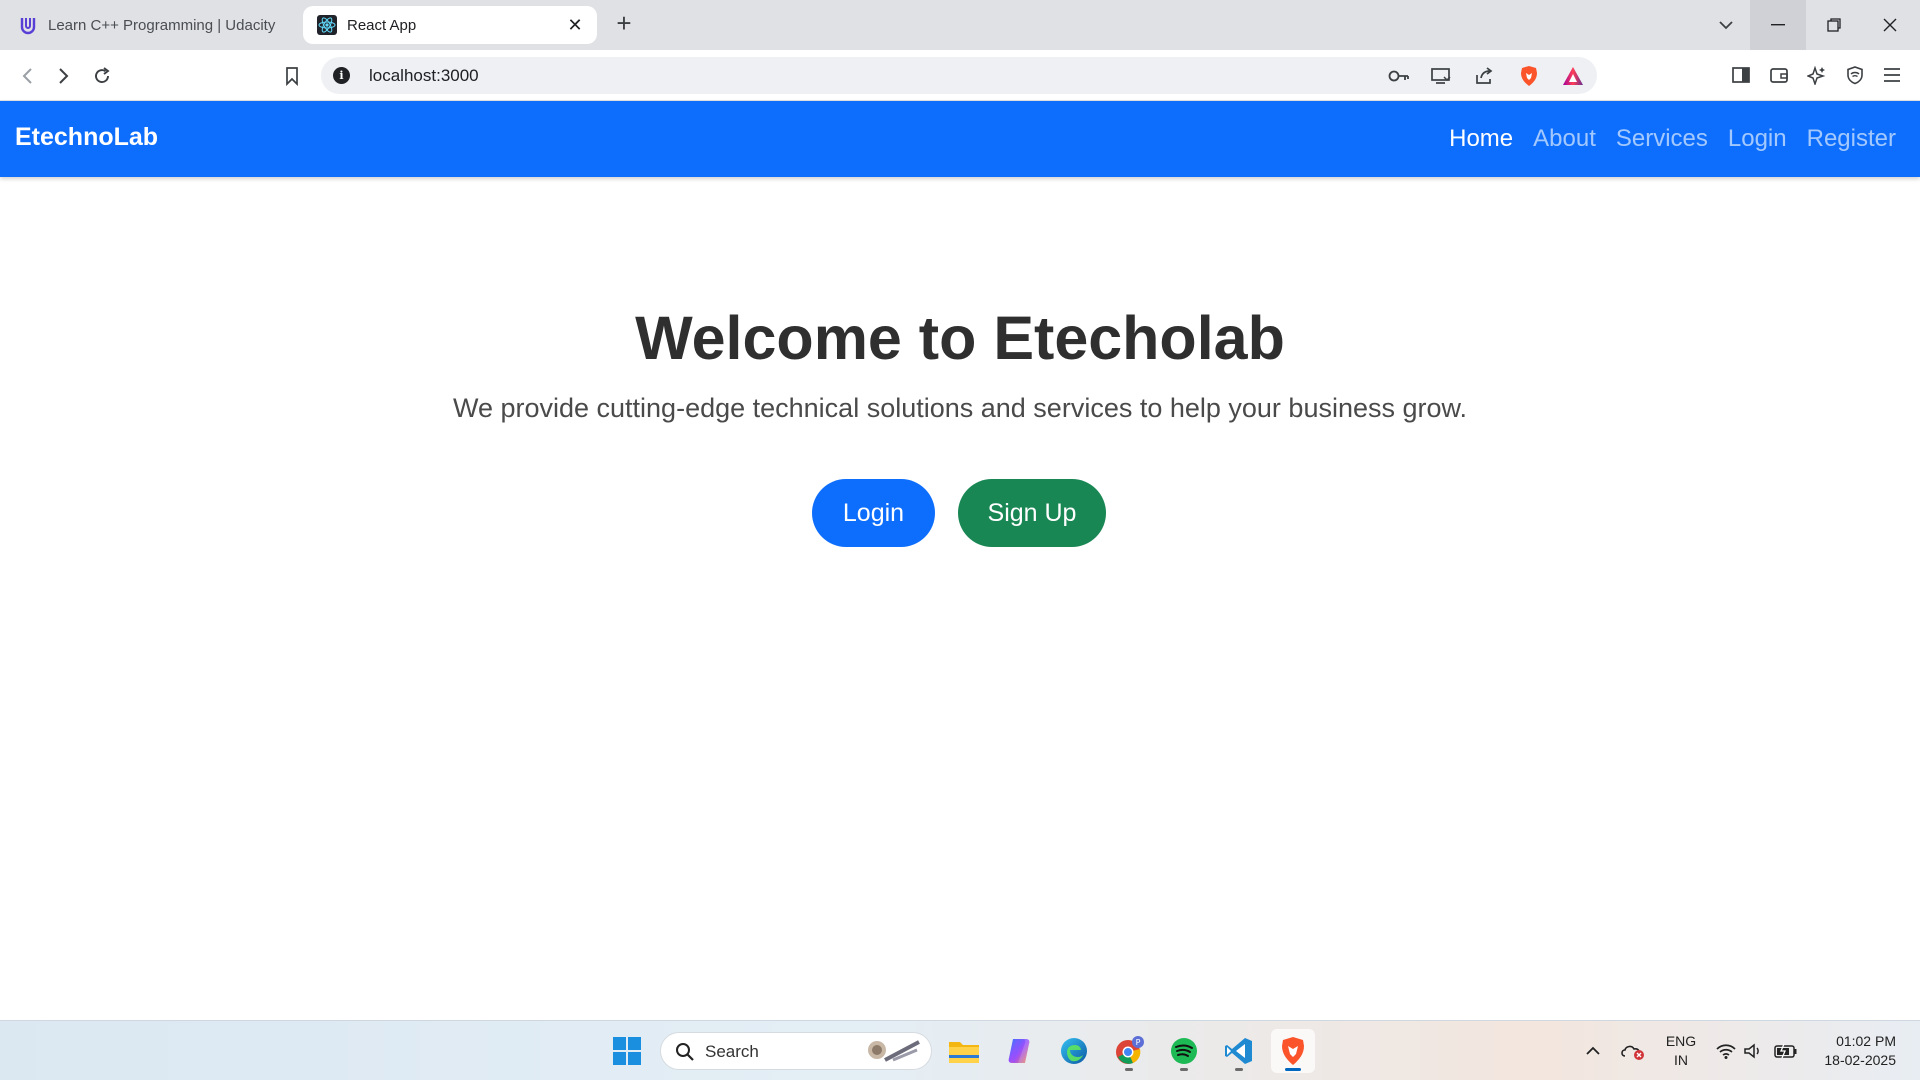 This screenshot has width=1920, height=1080. I want to click on search-highlight-icon, so click(892, 1054).